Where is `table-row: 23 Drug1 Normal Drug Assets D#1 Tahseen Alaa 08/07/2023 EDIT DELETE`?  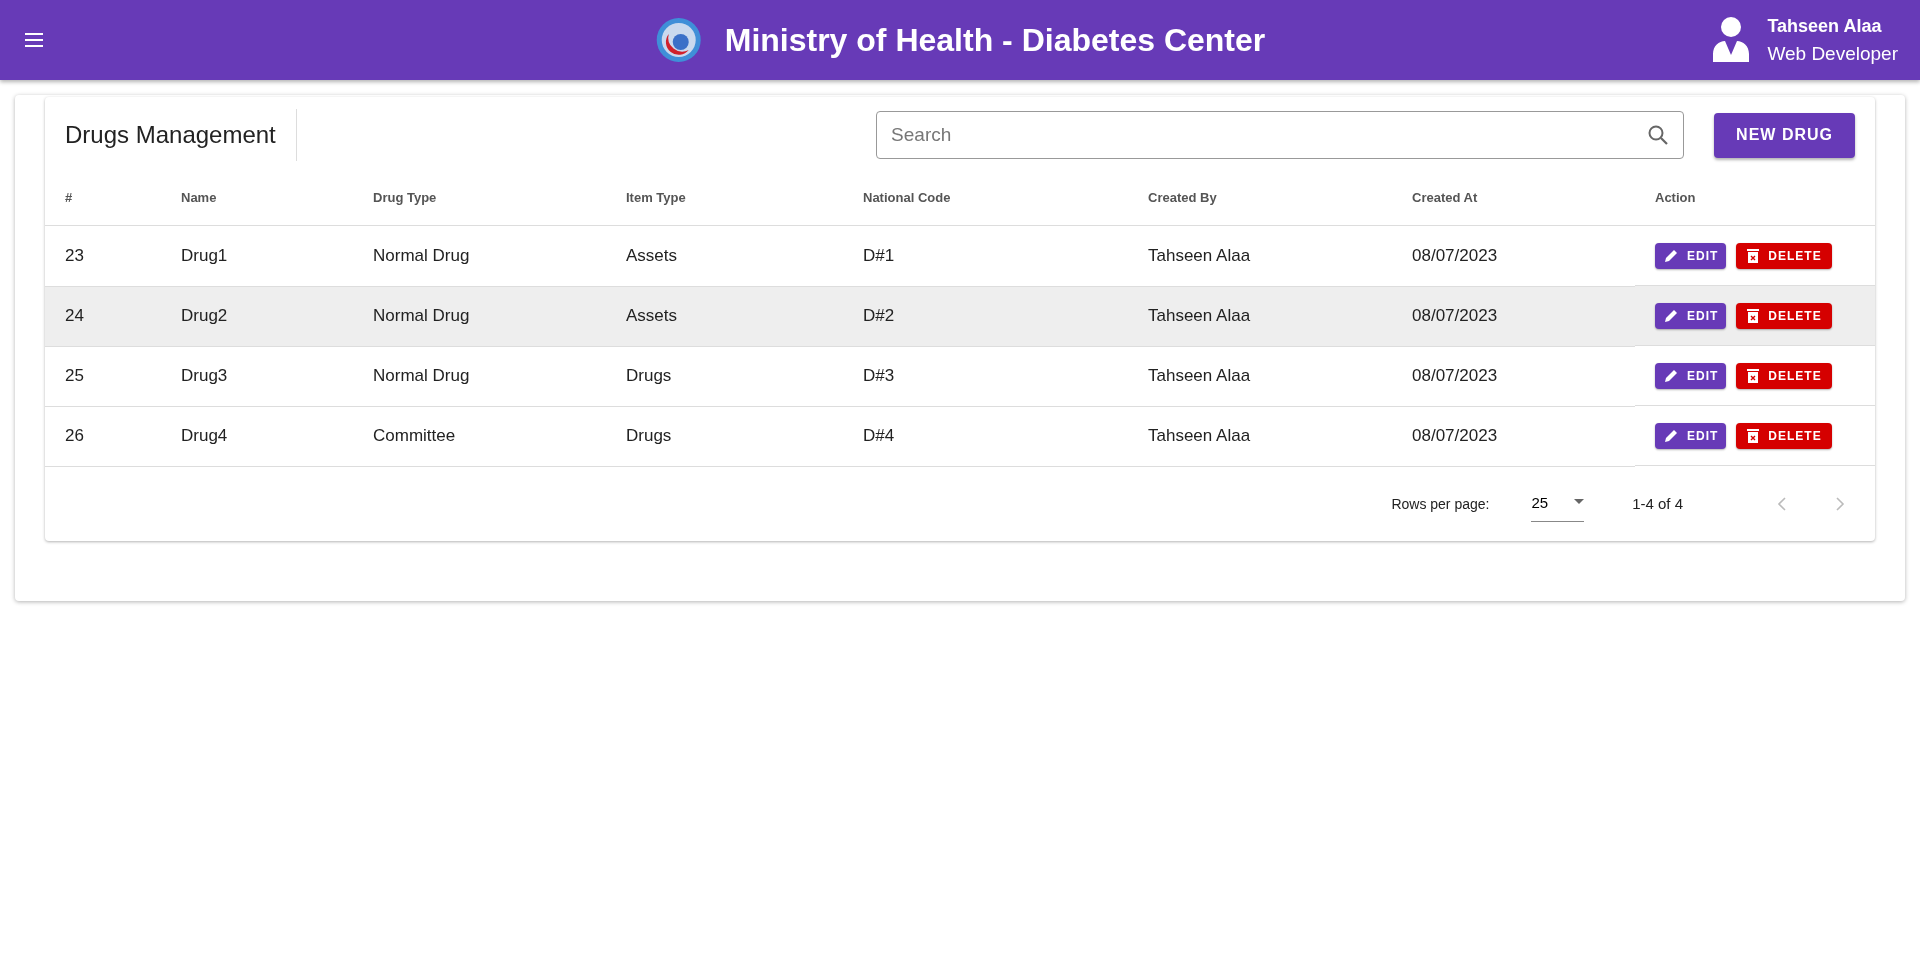 table-row: 23 Drug1 Normal Drug Assets D#1 Tahseen Alaa 08/07/2023 EDIT DELETE is located at coordinates (960, 255).